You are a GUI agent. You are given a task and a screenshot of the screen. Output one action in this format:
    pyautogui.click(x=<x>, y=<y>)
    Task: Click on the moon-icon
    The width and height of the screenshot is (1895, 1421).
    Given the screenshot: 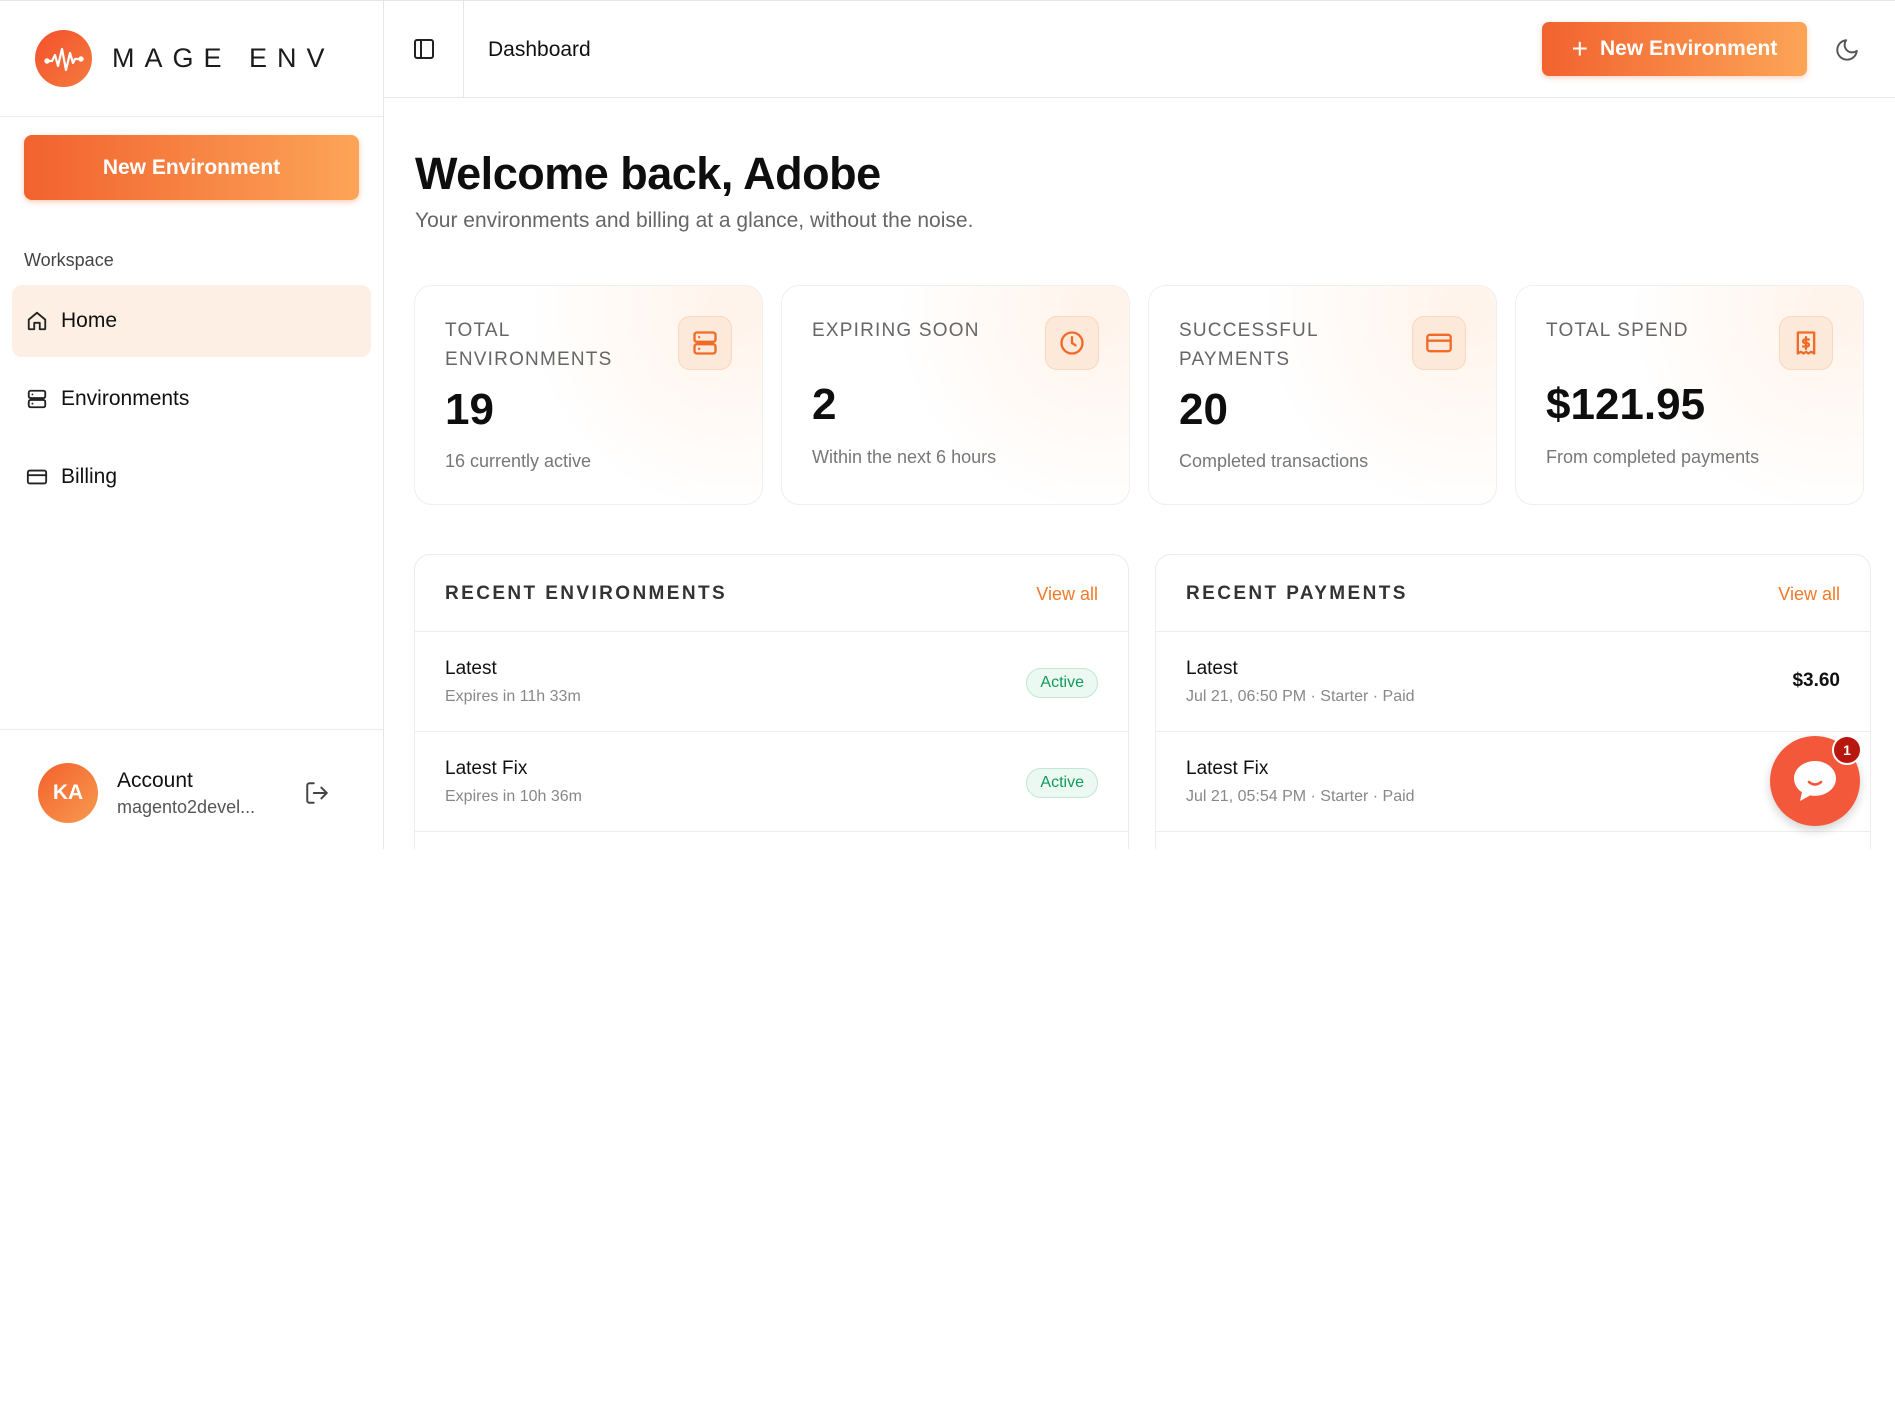 What is the action you would take?
    pyautogui.click(x=1847, y=50)
    